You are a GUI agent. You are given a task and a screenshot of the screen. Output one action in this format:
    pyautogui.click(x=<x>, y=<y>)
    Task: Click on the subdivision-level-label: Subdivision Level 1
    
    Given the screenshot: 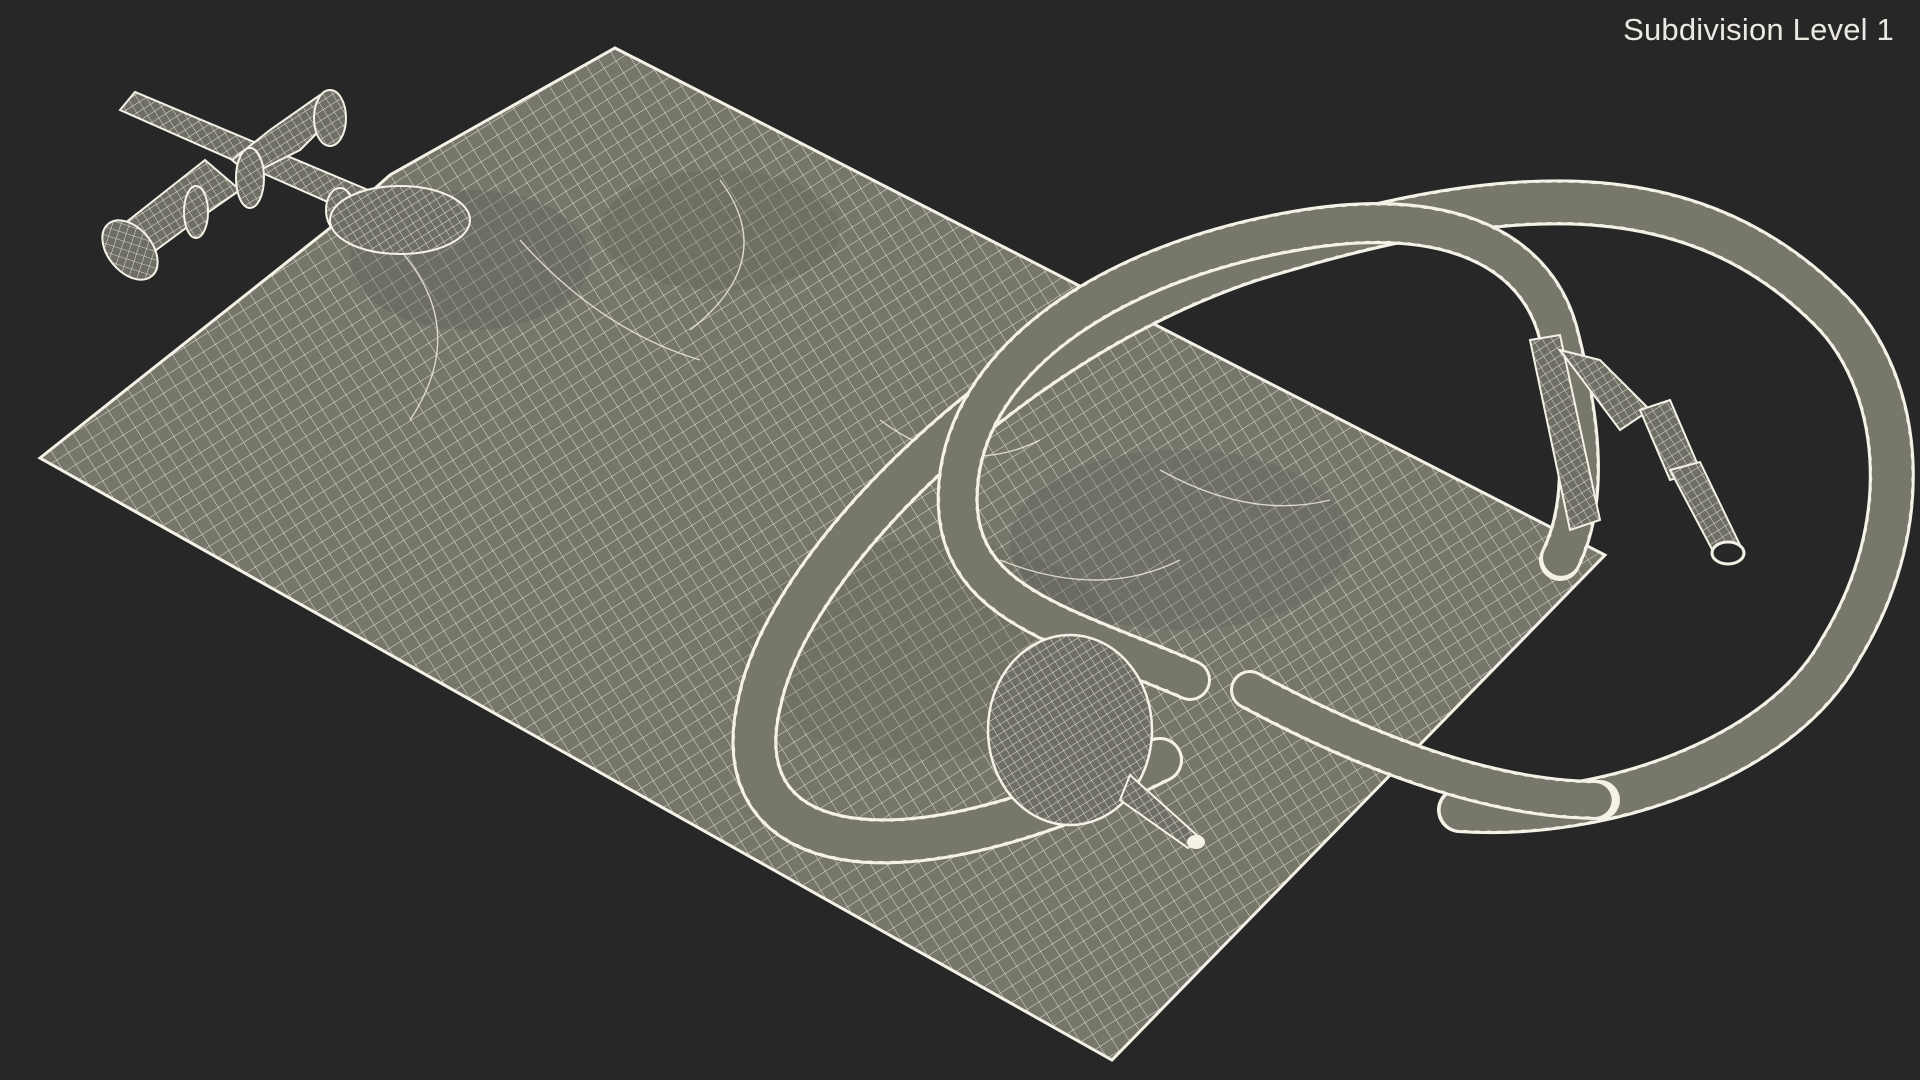 What is the action you would take?
    pyautogui.click(x=1758, y=29)
    